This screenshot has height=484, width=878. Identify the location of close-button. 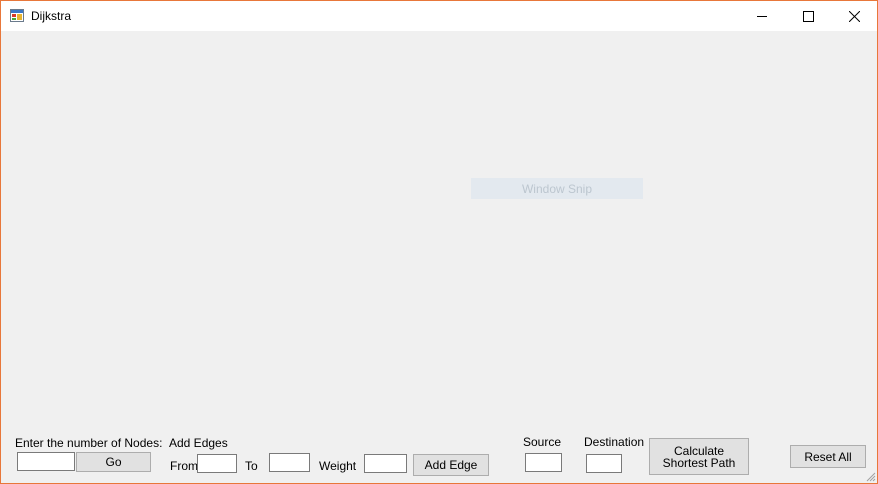
(854, 16).